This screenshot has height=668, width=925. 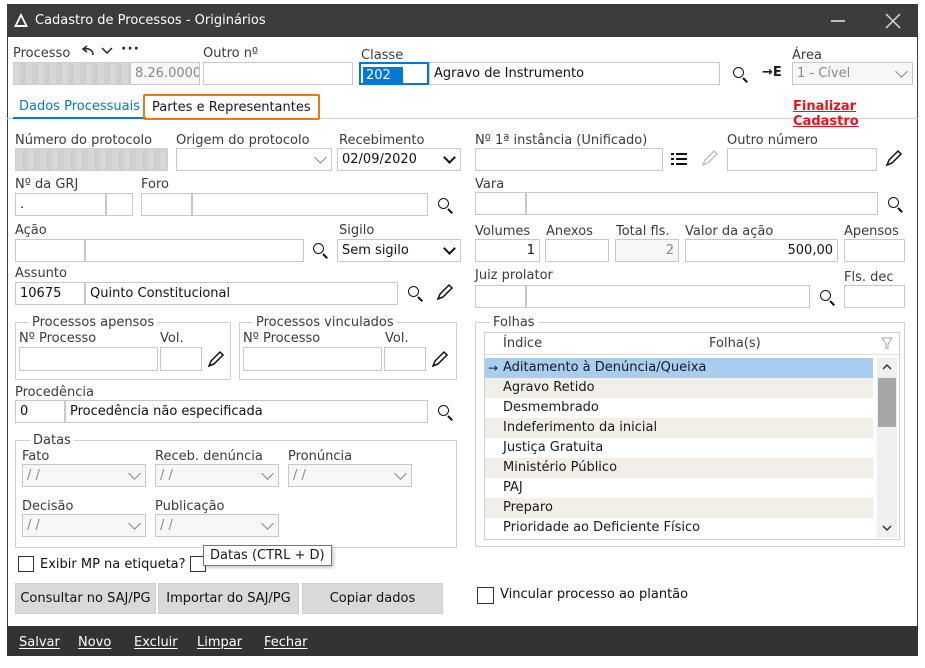 I want to click on publicacao-label: Publicação, so click(x=190, y=506).